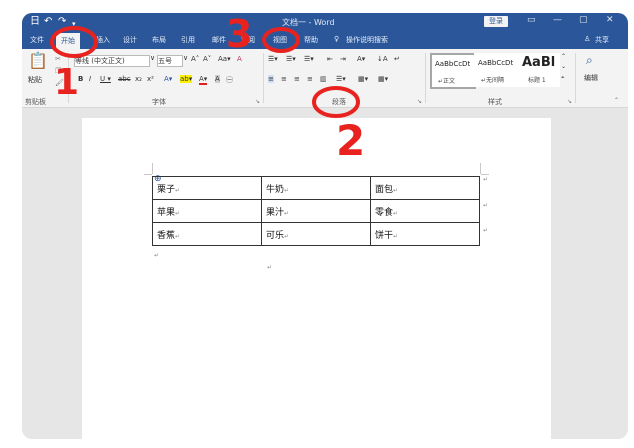 This screenshot has height=448, width=634. Describe the element at coordinates (351, 140) in the screenshot. I see `annotation-number-2: 2` at that location.